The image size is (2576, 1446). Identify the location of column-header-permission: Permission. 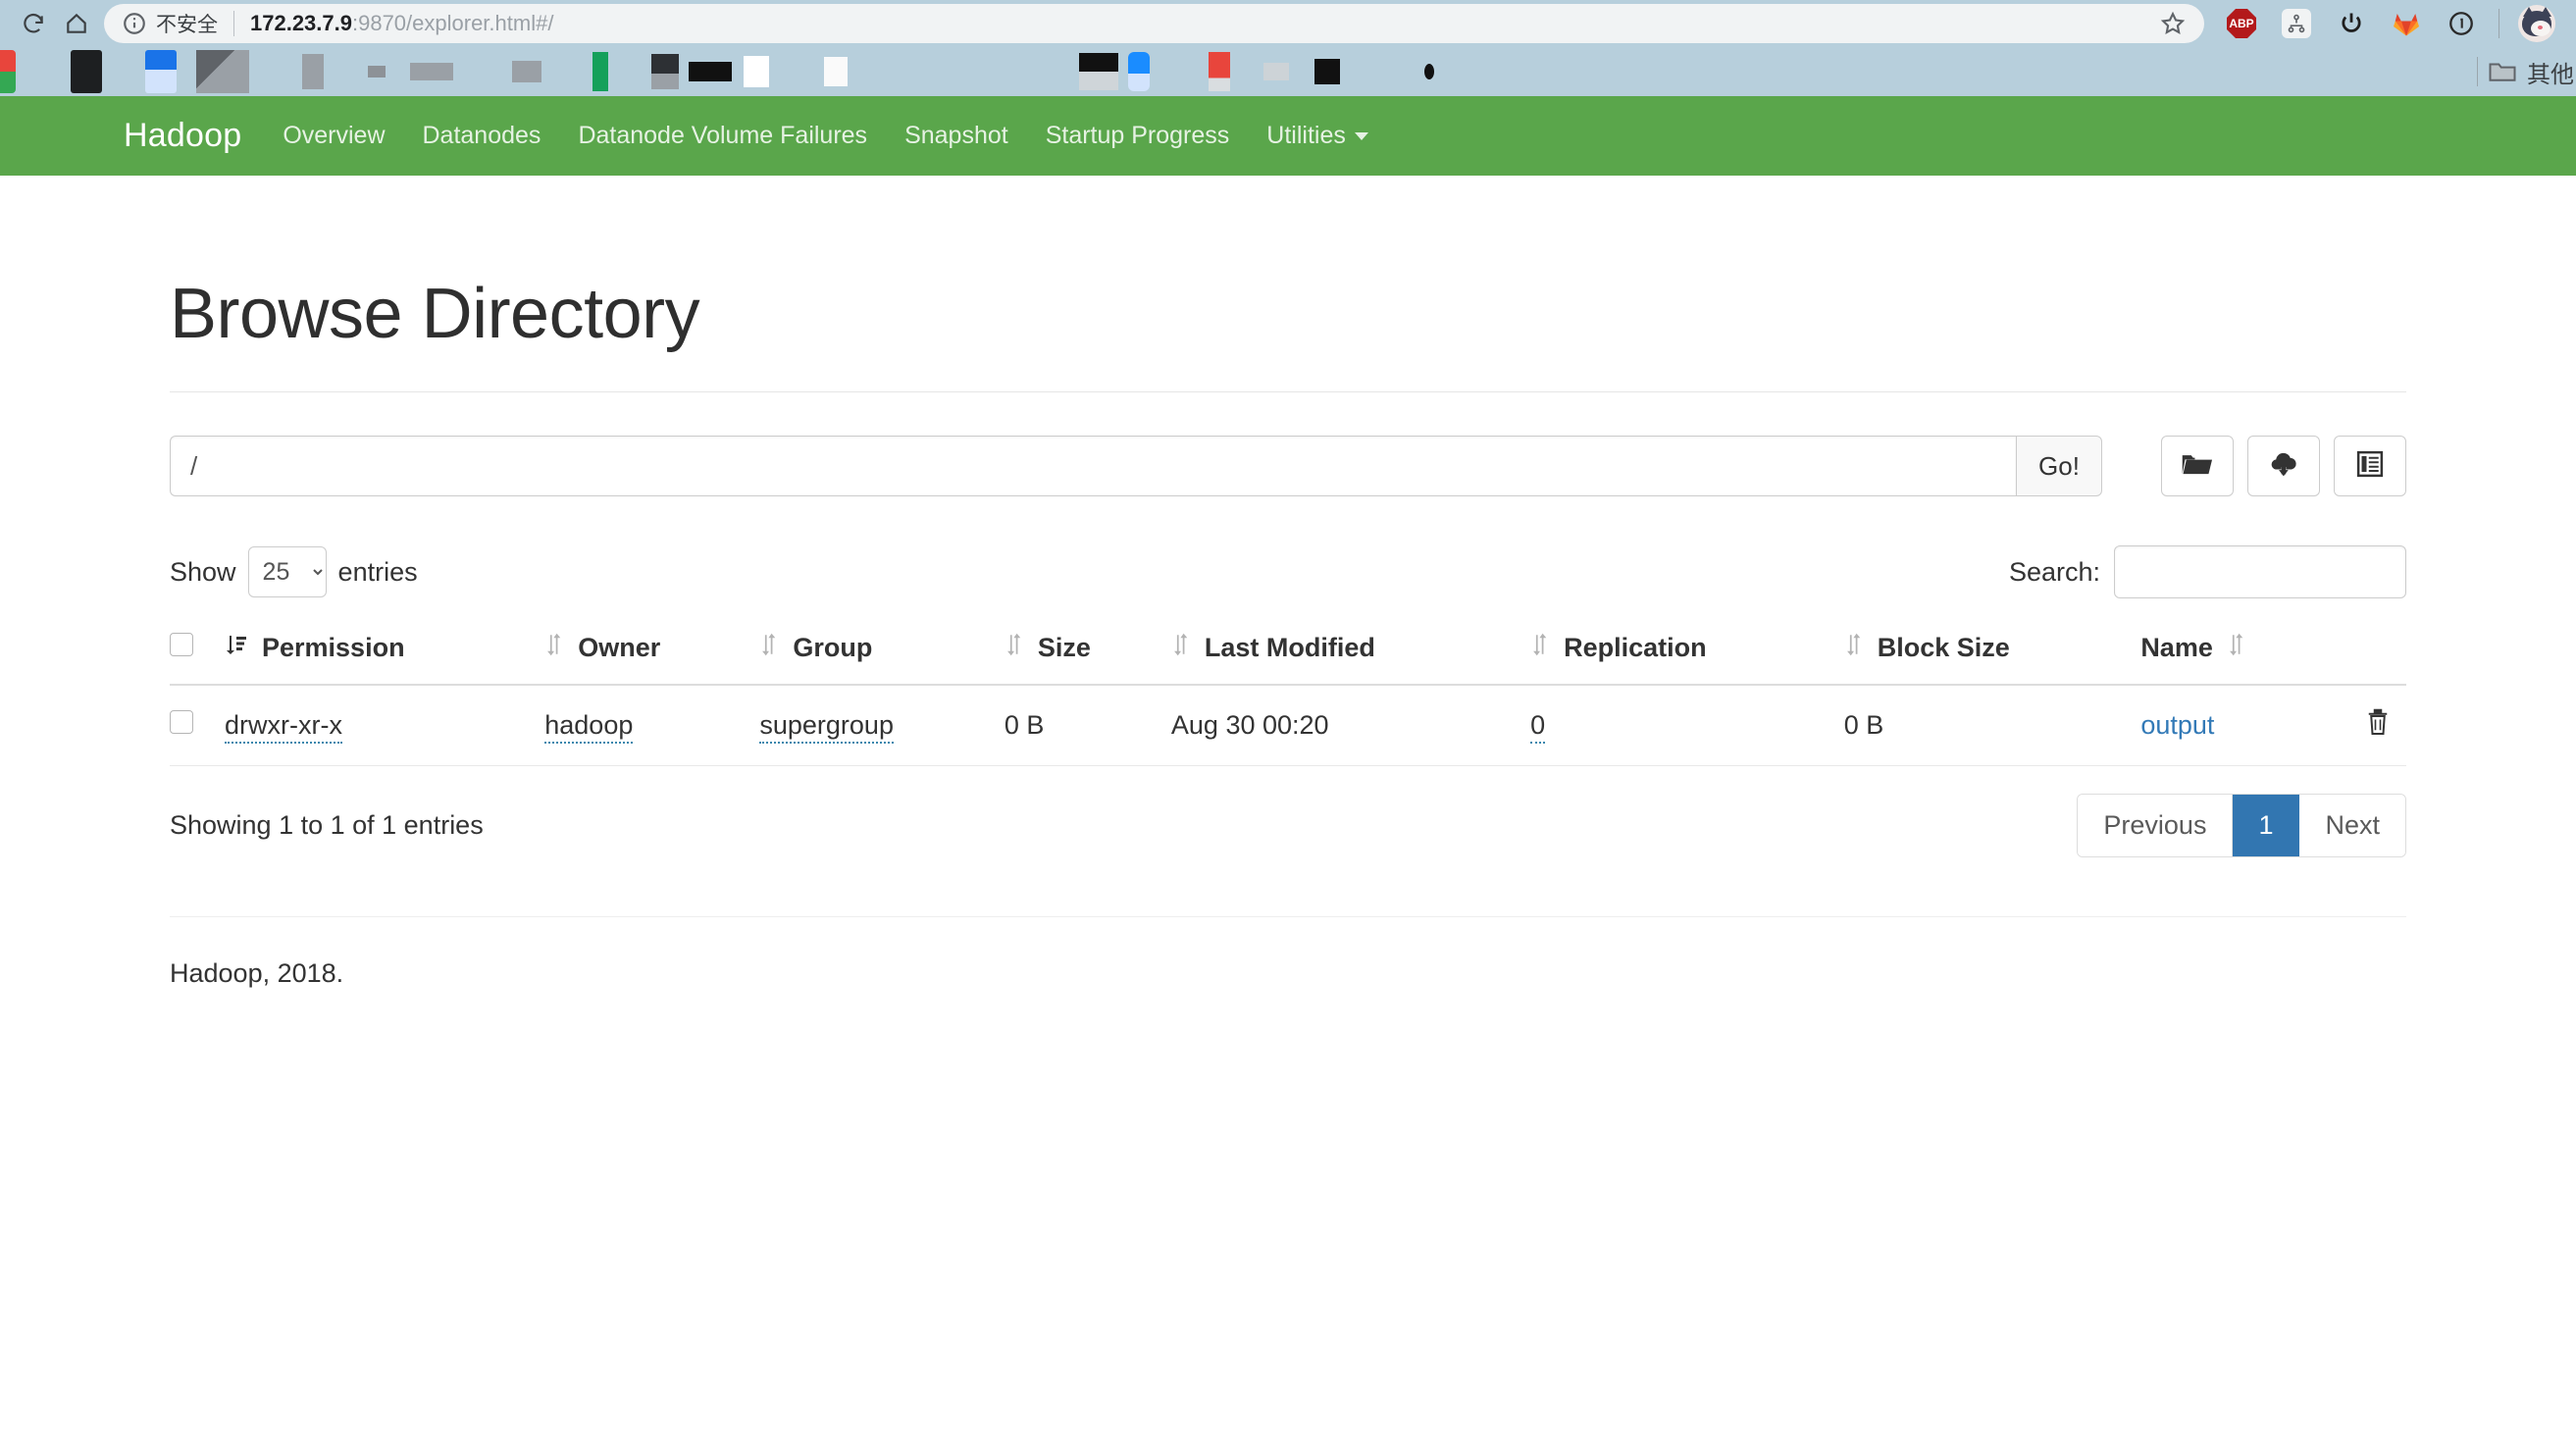
(385, 653).